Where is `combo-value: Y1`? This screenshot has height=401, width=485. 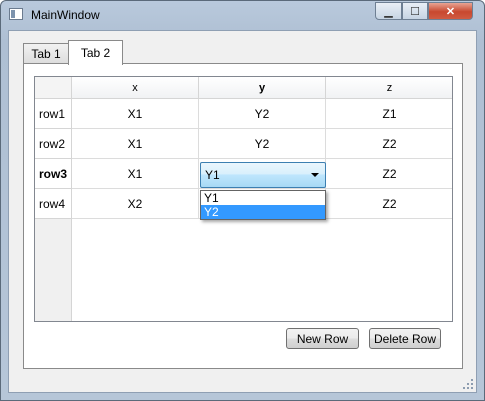 combo-value: Y1 is located at coordinates (212, 175).